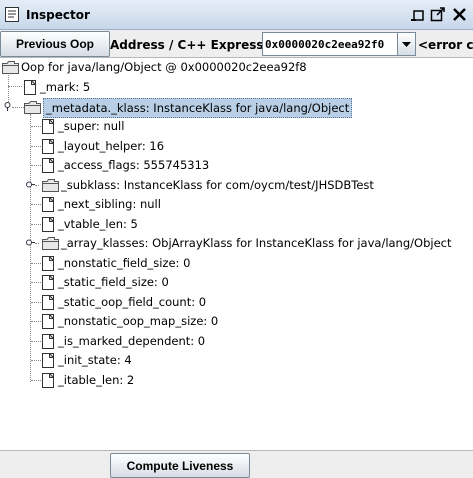 The height and width of the screenshot is (478, 473). Describe the element at coordinates (12, 14) in the screenshot. I see `app-icon` at that location.